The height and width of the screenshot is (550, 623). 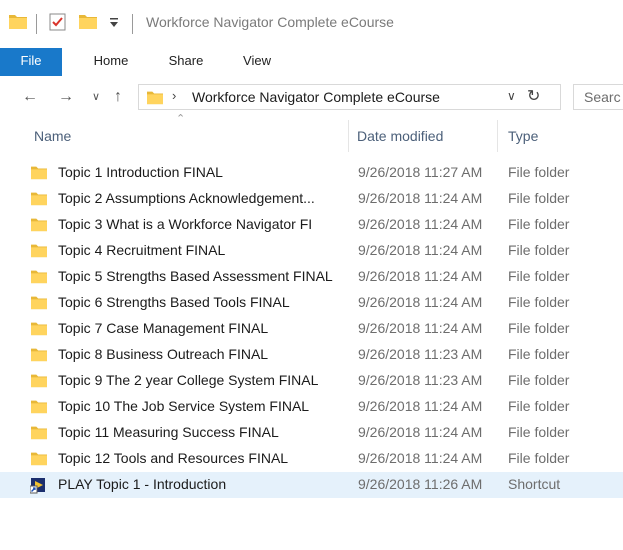 I want to click on breadcrumb: Workforce Navigator Complete eCourse, so click(x=316, y=97).